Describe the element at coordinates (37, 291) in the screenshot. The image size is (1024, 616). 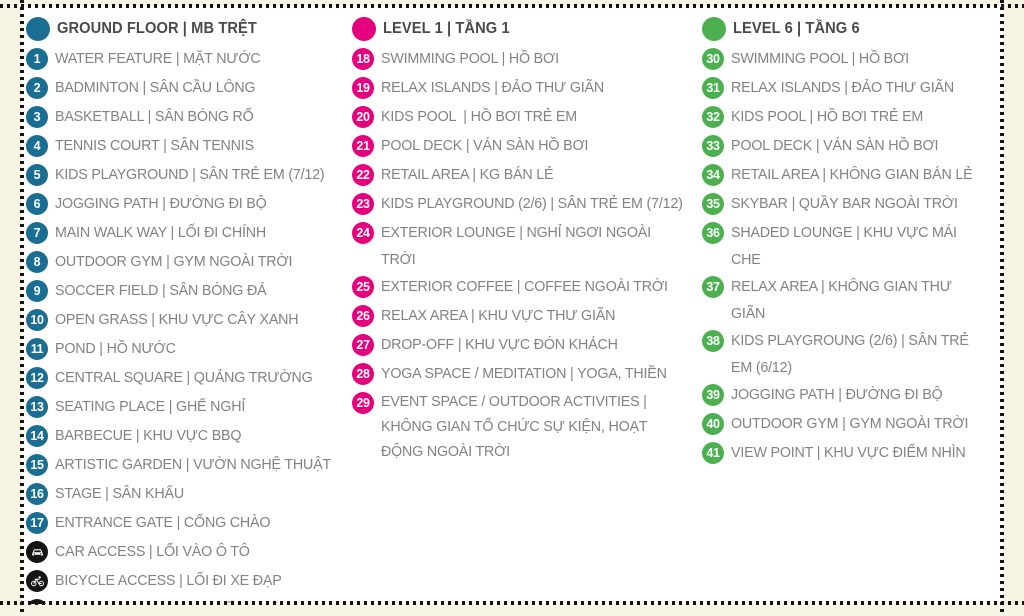
I see `legend-number-badge: 9` at that location.